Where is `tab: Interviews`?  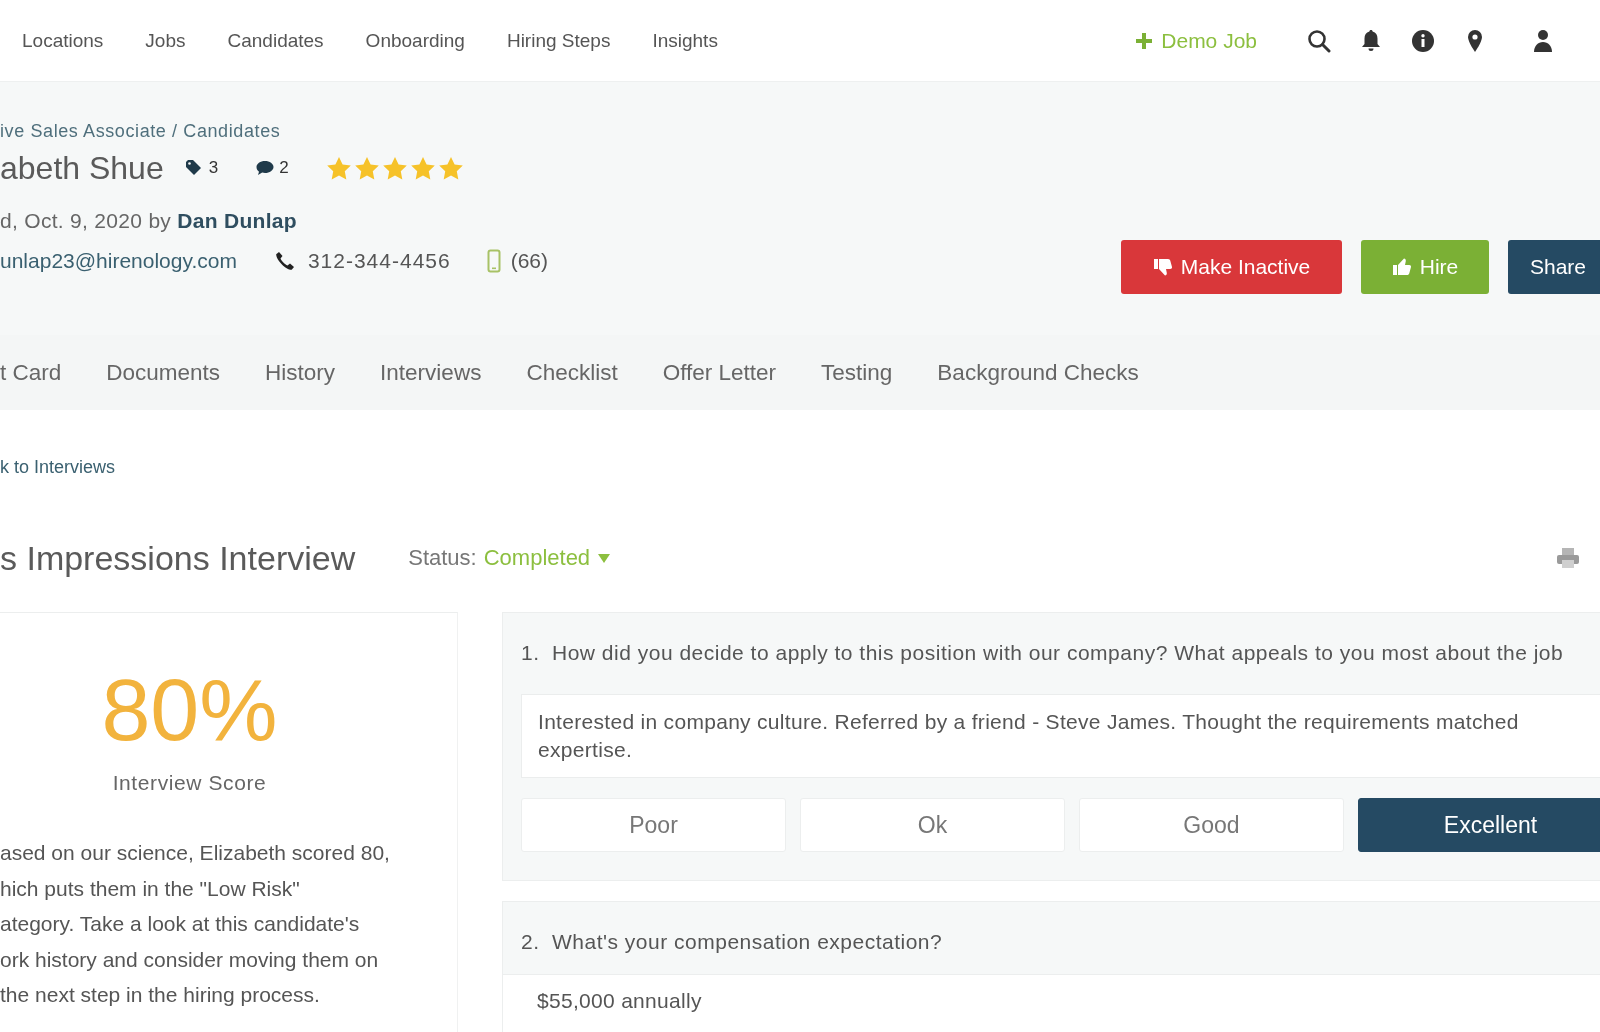
tab: Interviews is located at coordinates (431, 372).